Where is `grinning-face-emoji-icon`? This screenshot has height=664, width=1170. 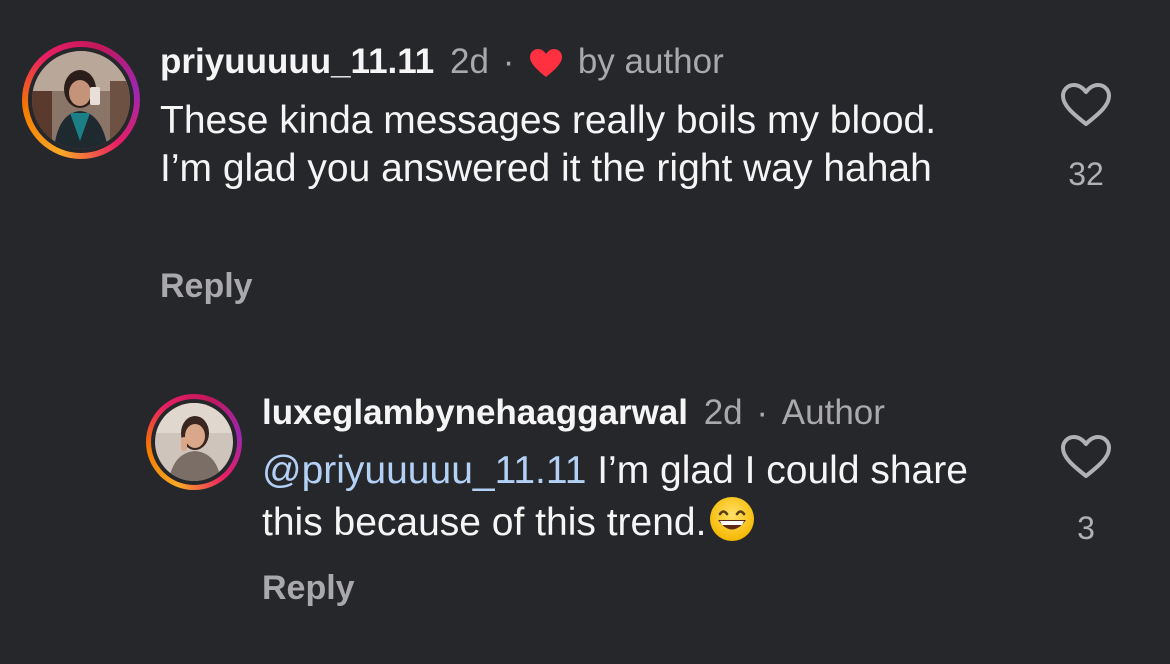 grinning-face-emoji-icon is located at coordinates (732, 519).